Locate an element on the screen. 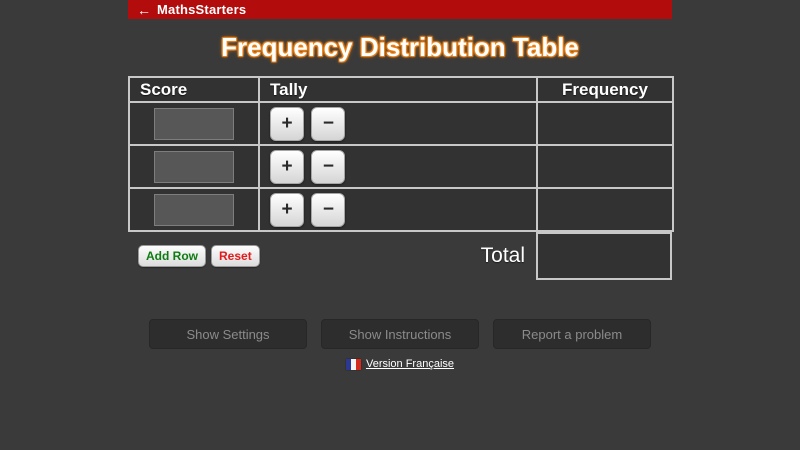 Image resolution: width=800 pixels, height=450 pixels. back-arrow-icon: ← is located at coordinates (144, 9).